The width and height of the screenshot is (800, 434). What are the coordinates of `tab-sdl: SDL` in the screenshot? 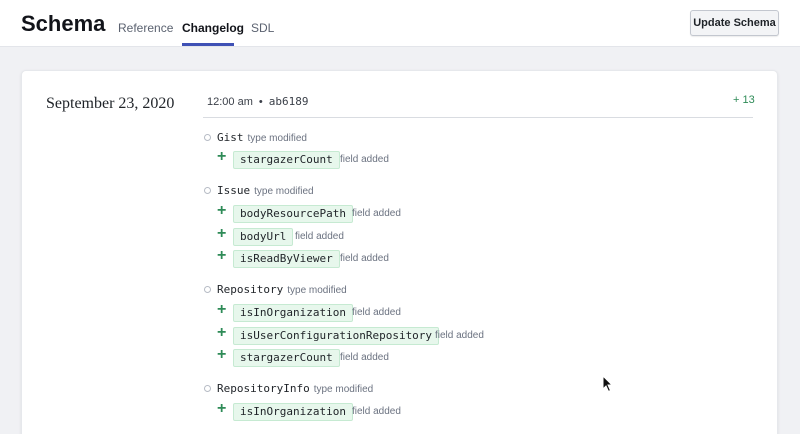 It's located at (262, 28).